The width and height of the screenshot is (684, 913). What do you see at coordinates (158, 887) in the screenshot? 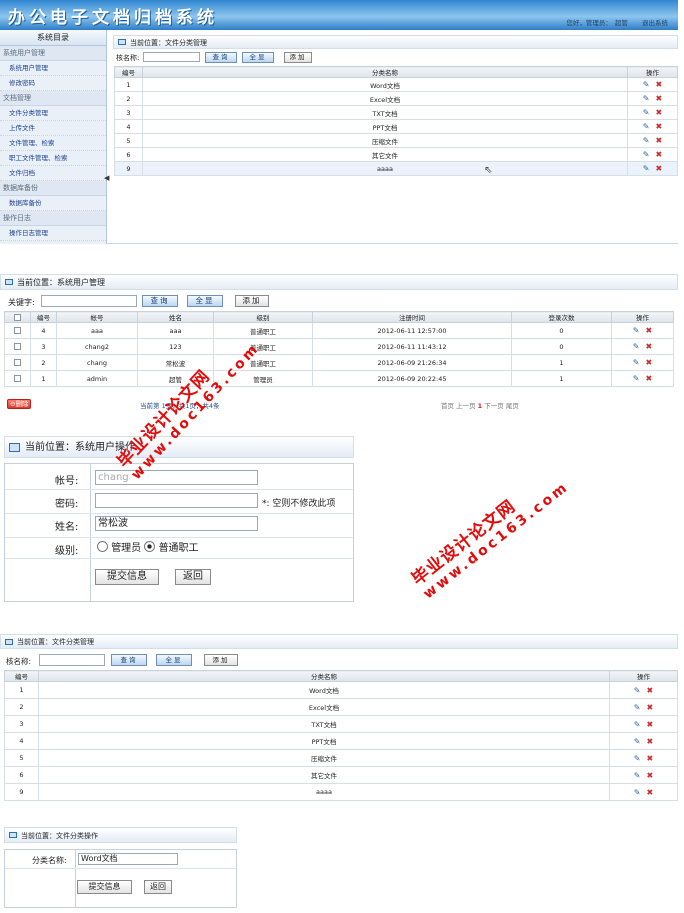
I see `category-back-button: 返回` at bounding box center [158, 887].